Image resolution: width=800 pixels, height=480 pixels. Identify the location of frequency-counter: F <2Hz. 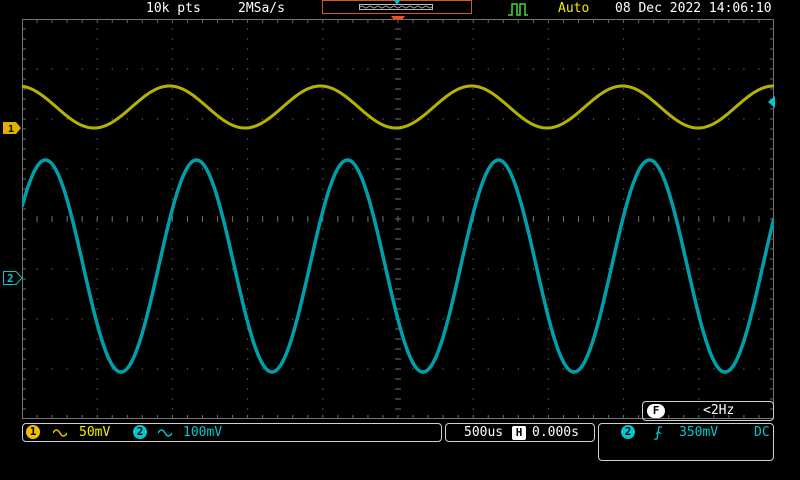
(708, 411).